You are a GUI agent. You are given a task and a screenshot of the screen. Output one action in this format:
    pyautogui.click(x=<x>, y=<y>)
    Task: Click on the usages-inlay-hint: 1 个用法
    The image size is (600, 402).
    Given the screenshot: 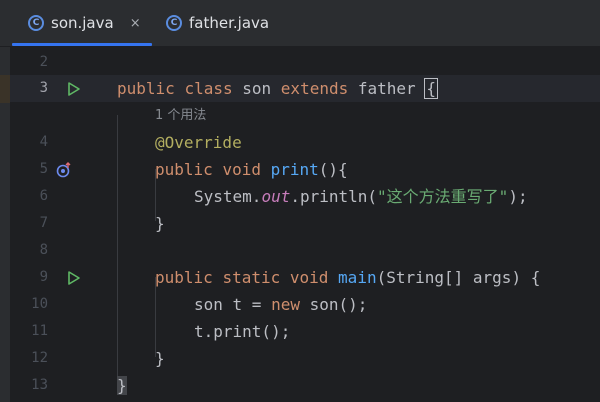 What is the action you would take?
    pyautogui.click(x=180, y=115)
    